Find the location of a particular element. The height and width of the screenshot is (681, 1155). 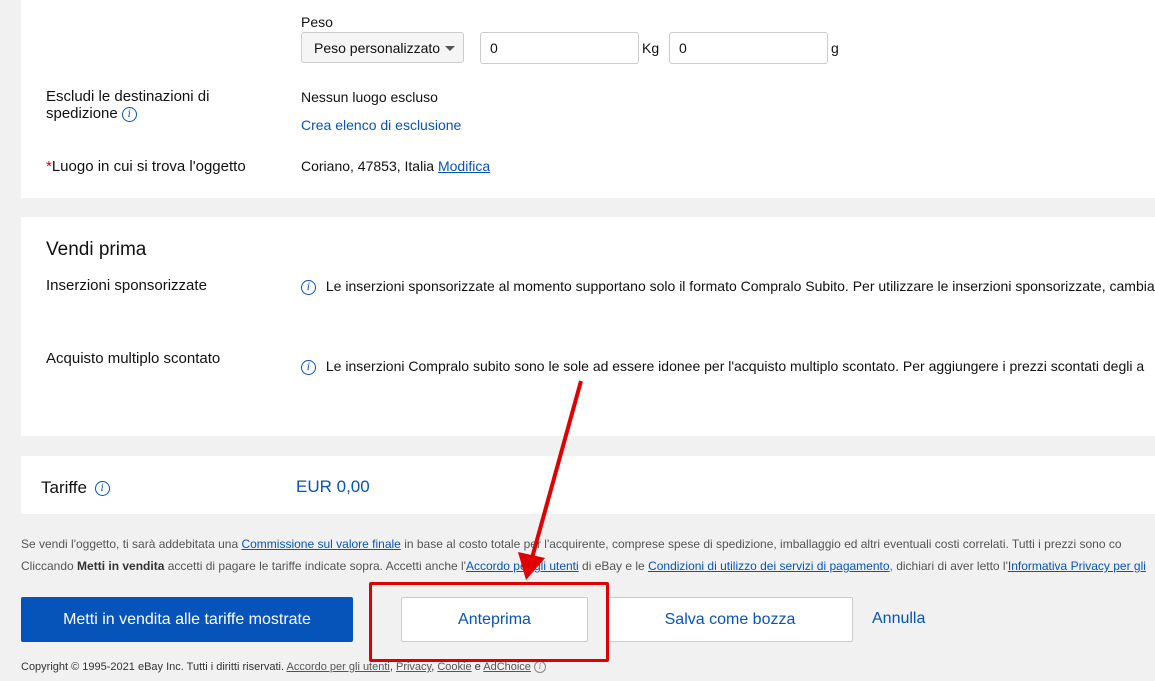

list-item-button: Metti in vendita alle tariffe mostrate is located at coordinates (187, 619).